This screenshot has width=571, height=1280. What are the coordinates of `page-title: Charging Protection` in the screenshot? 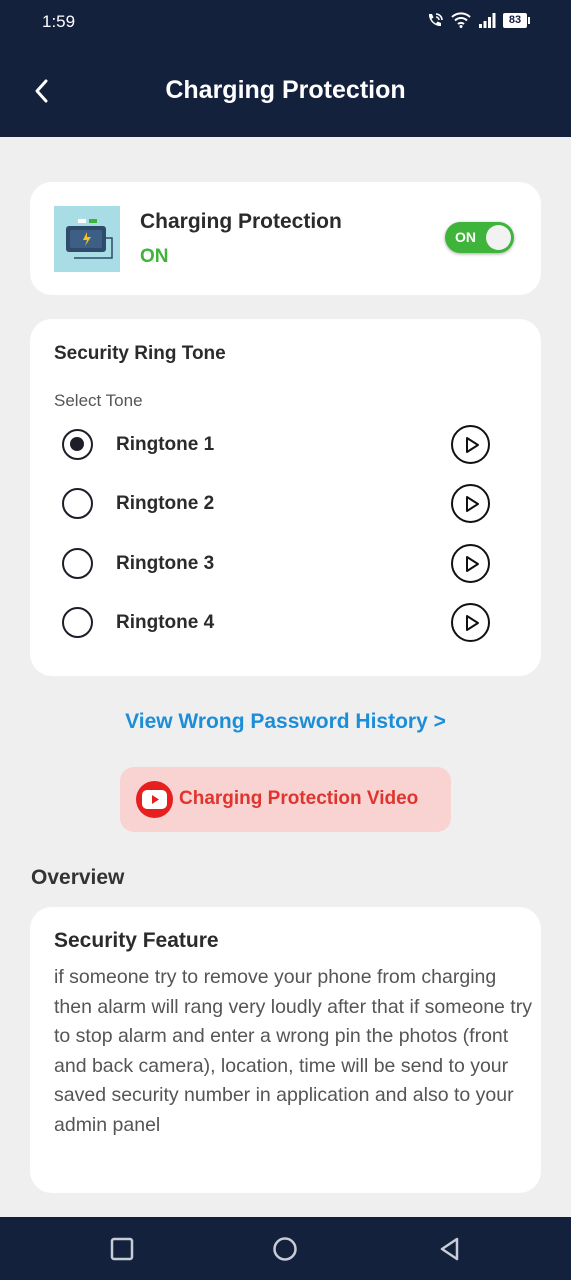 It's located at (285, 90).